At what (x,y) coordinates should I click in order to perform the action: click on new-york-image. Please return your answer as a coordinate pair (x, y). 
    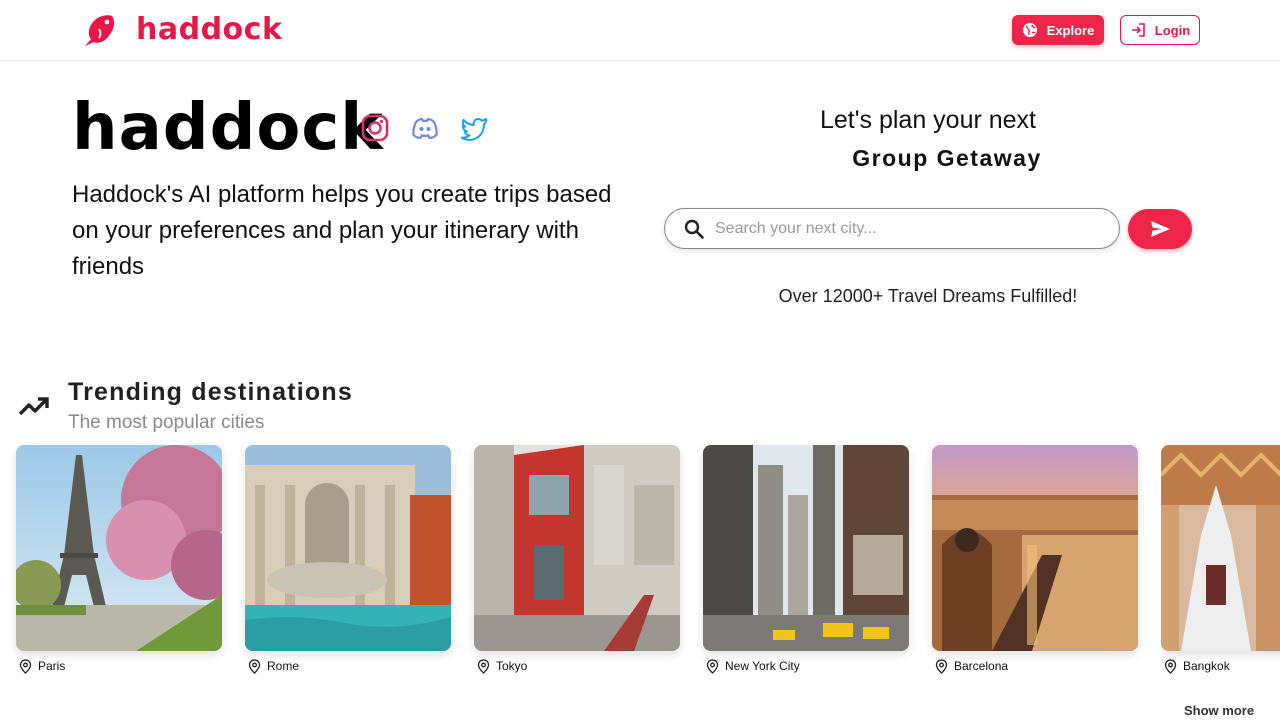
    Looking at the image, I should click on (806, 548).